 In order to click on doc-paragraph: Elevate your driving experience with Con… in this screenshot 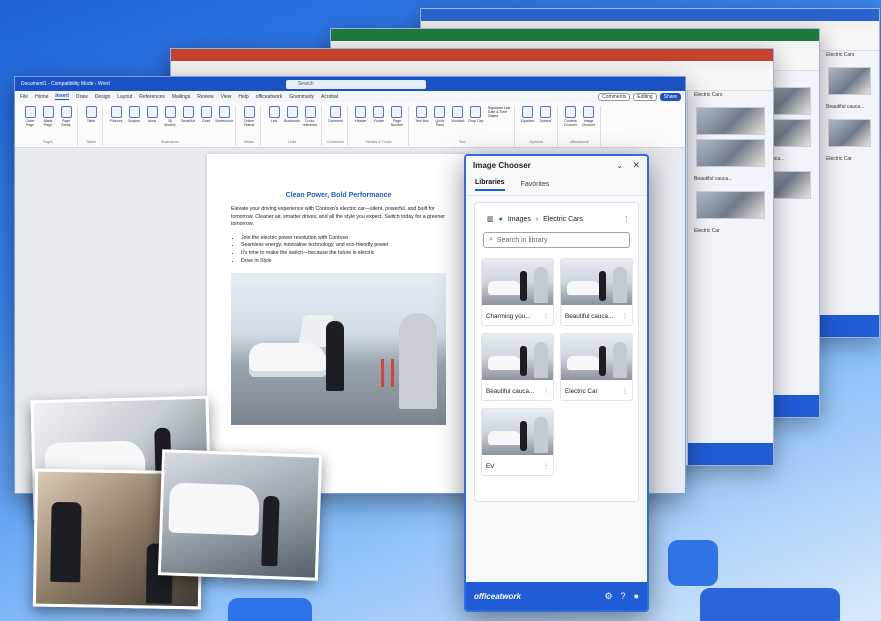, I will do `click(338, 217)`.